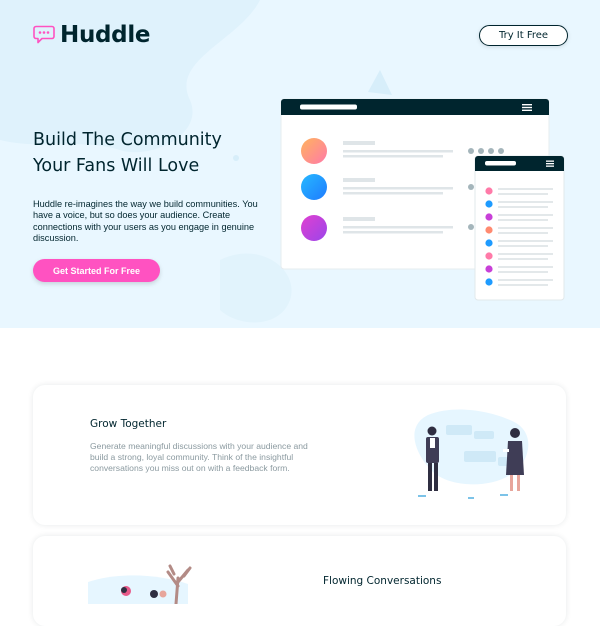 Image resolution: width=600 pixels, height=626 pixels. Describe the element at coordinates (96, 270) in the screenshot. I see `get-started-button: Get Started For Free` at that location.